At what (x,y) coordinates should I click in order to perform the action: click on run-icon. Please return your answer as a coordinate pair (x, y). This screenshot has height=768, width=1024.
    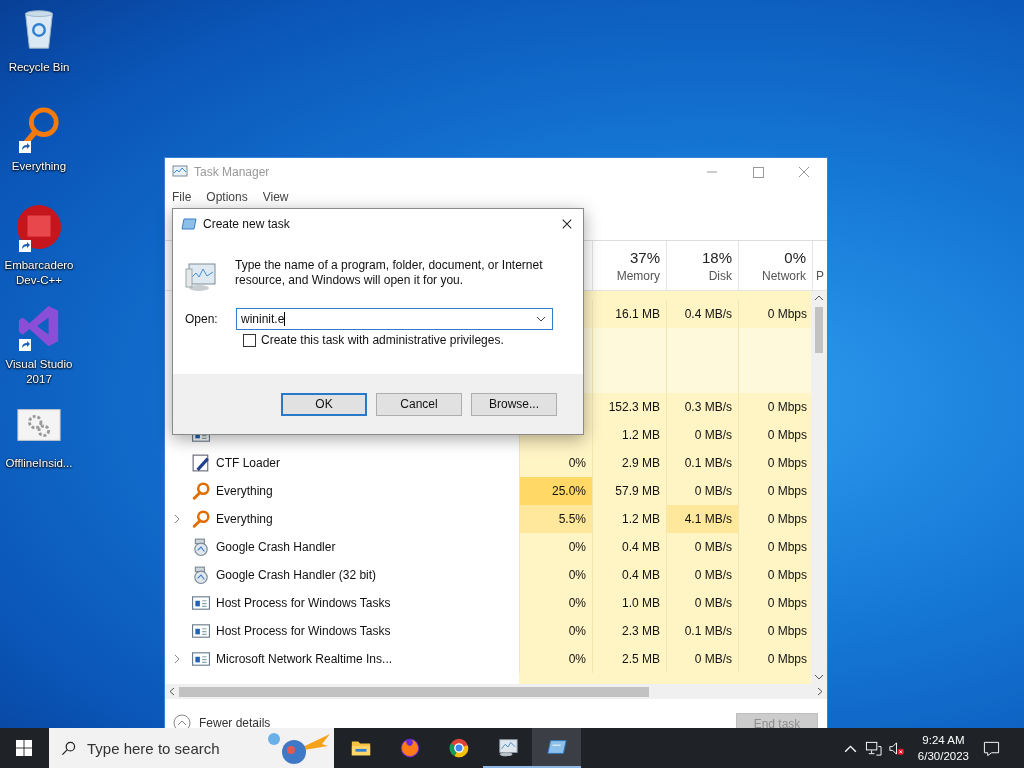
    Looking at the image, I should click on (189, 223).